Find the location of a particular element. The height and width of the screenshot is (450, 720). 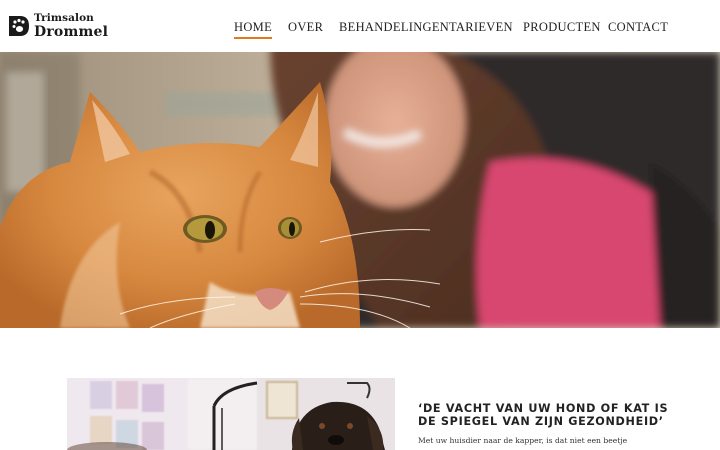

nav-item-tarieven: TARIEVEN is located at coordinates (481, 27).